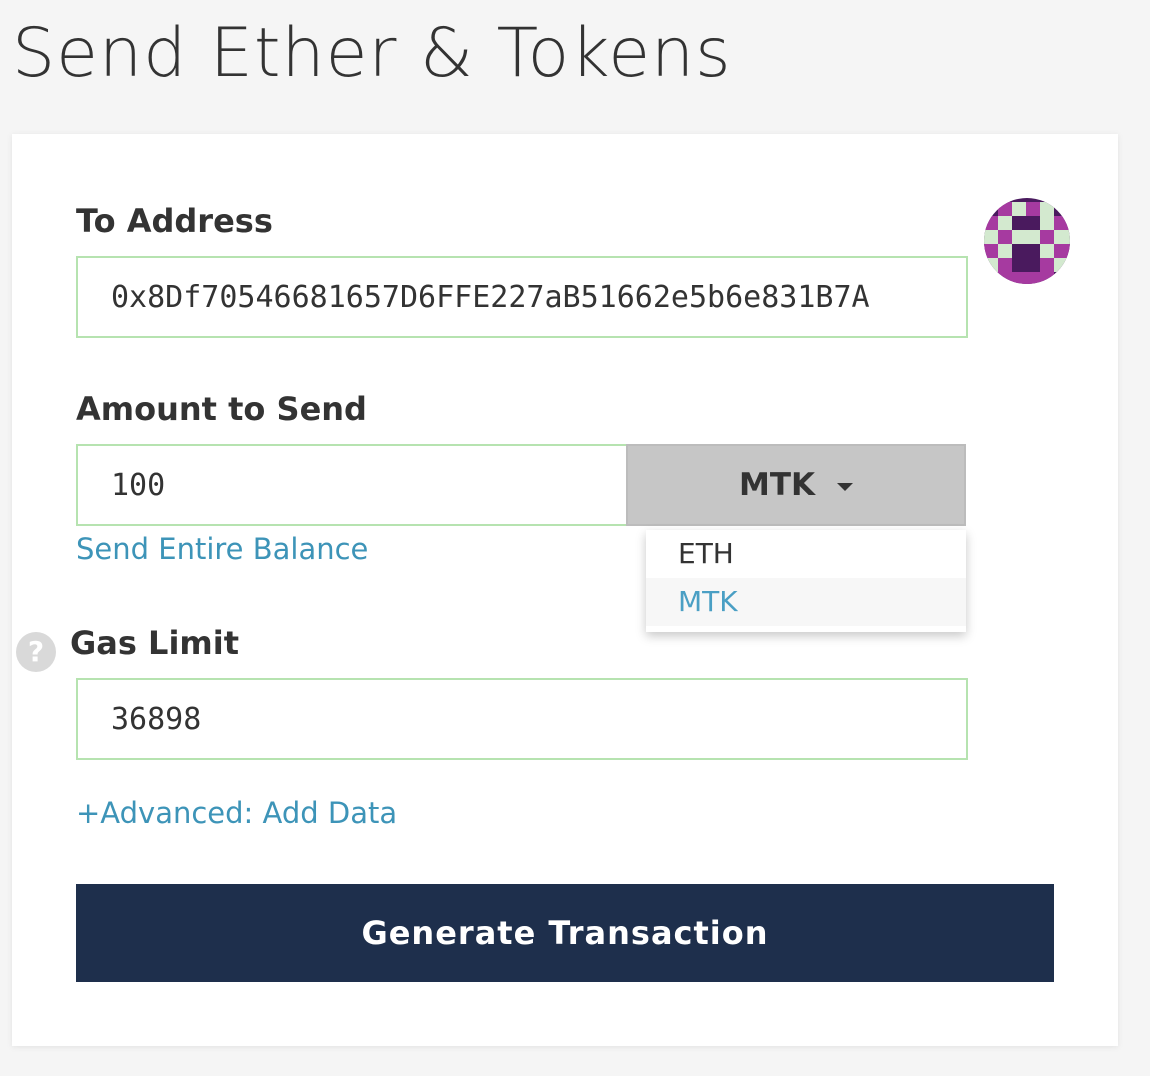  I want to click on token-option-eth: ETH, so click(806, 554).